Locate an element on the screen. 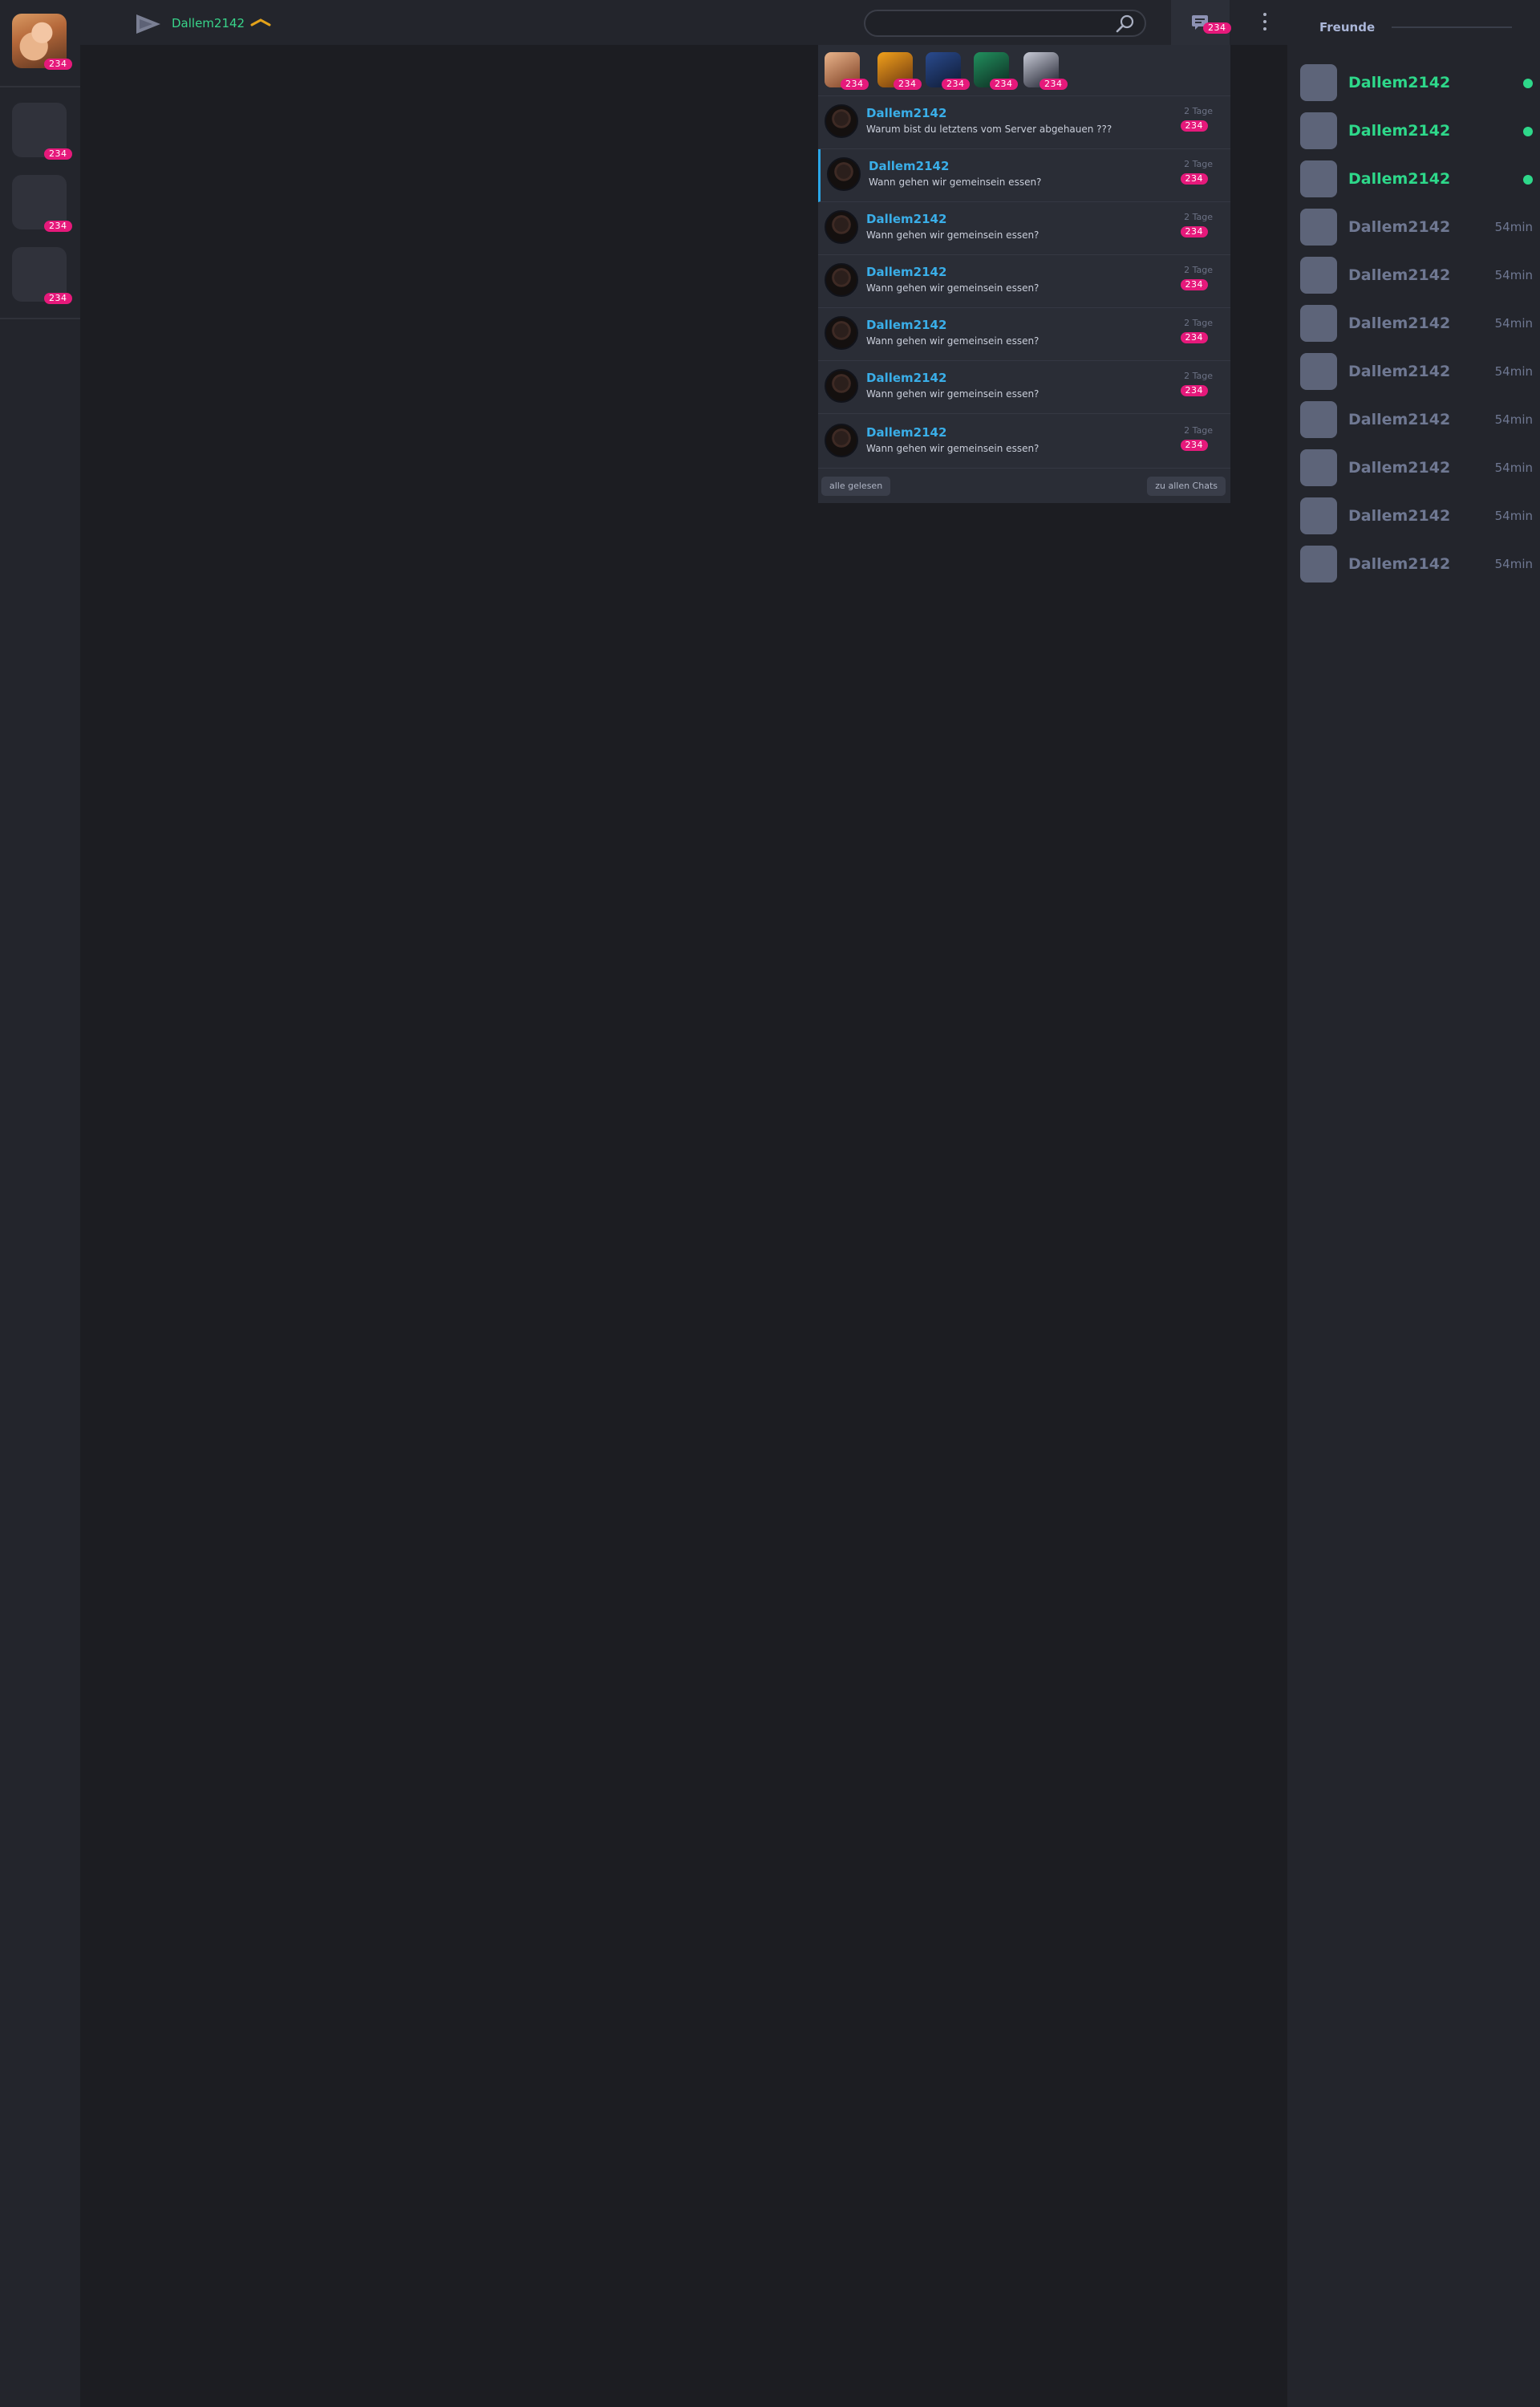 The height and width of the screenshot is (2407, 1540). user-avatar-badge: 234 is located at coordinates (58, 64).